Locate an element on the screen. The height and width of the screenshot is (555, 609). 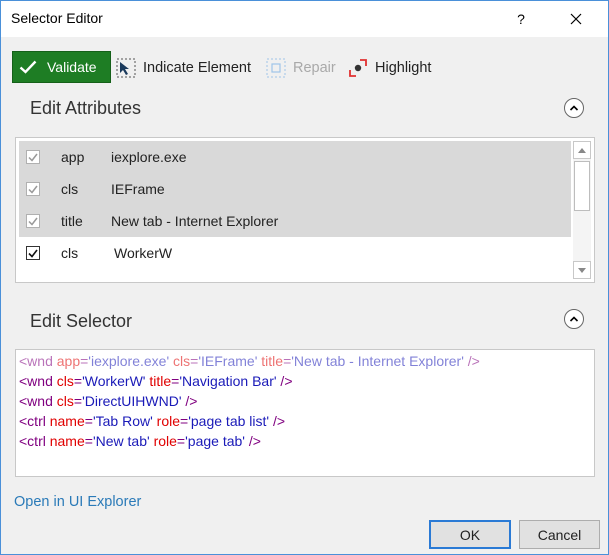
close-icon is located at coordinates (576, 19).